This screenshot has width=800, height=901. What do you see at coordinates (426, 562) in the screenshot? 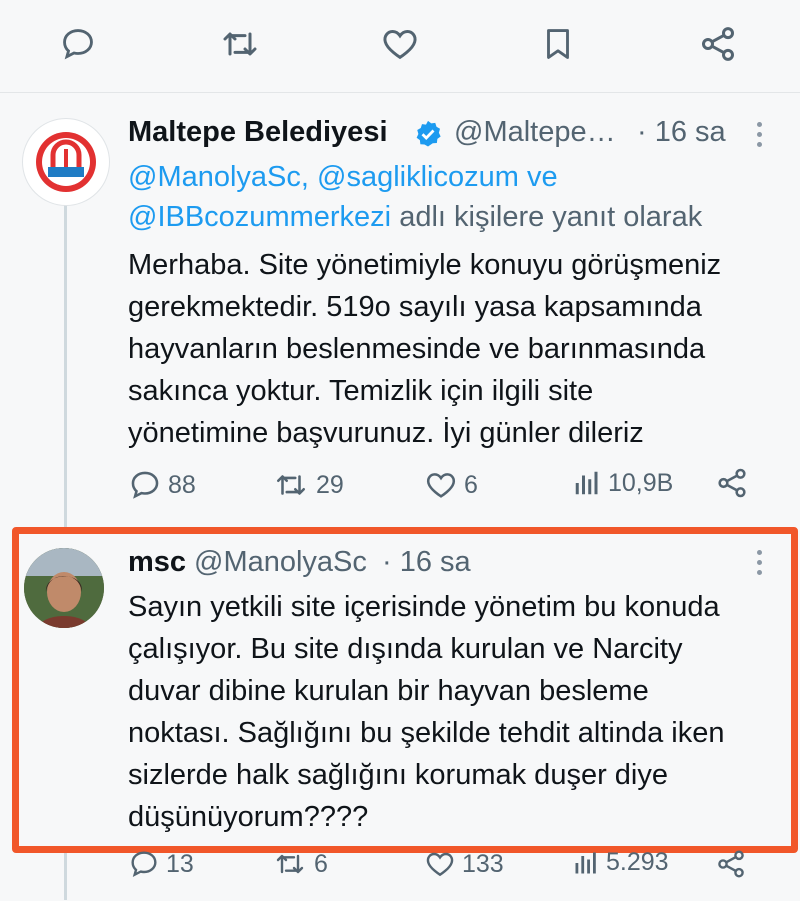
I see `tweet2-timestamp: · 16 sa` at bounding box center [426, 562].